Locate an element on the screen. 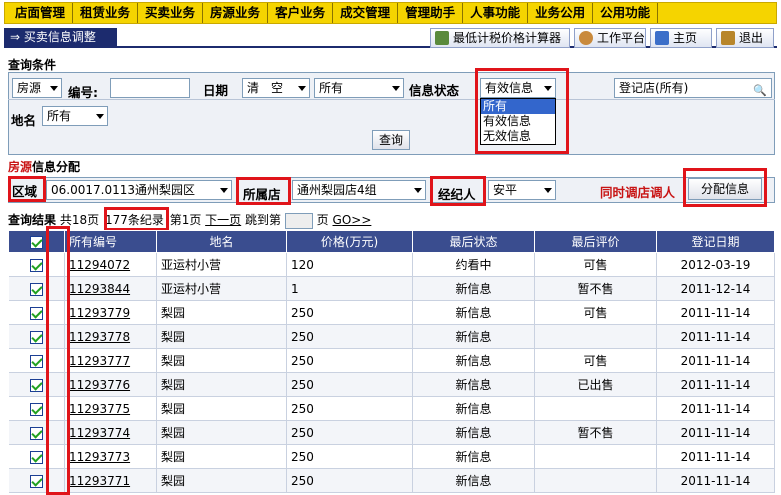 This screenshot has height=495, width=781. listing-id-link: 11293844 is located at coordinates (99, 289).